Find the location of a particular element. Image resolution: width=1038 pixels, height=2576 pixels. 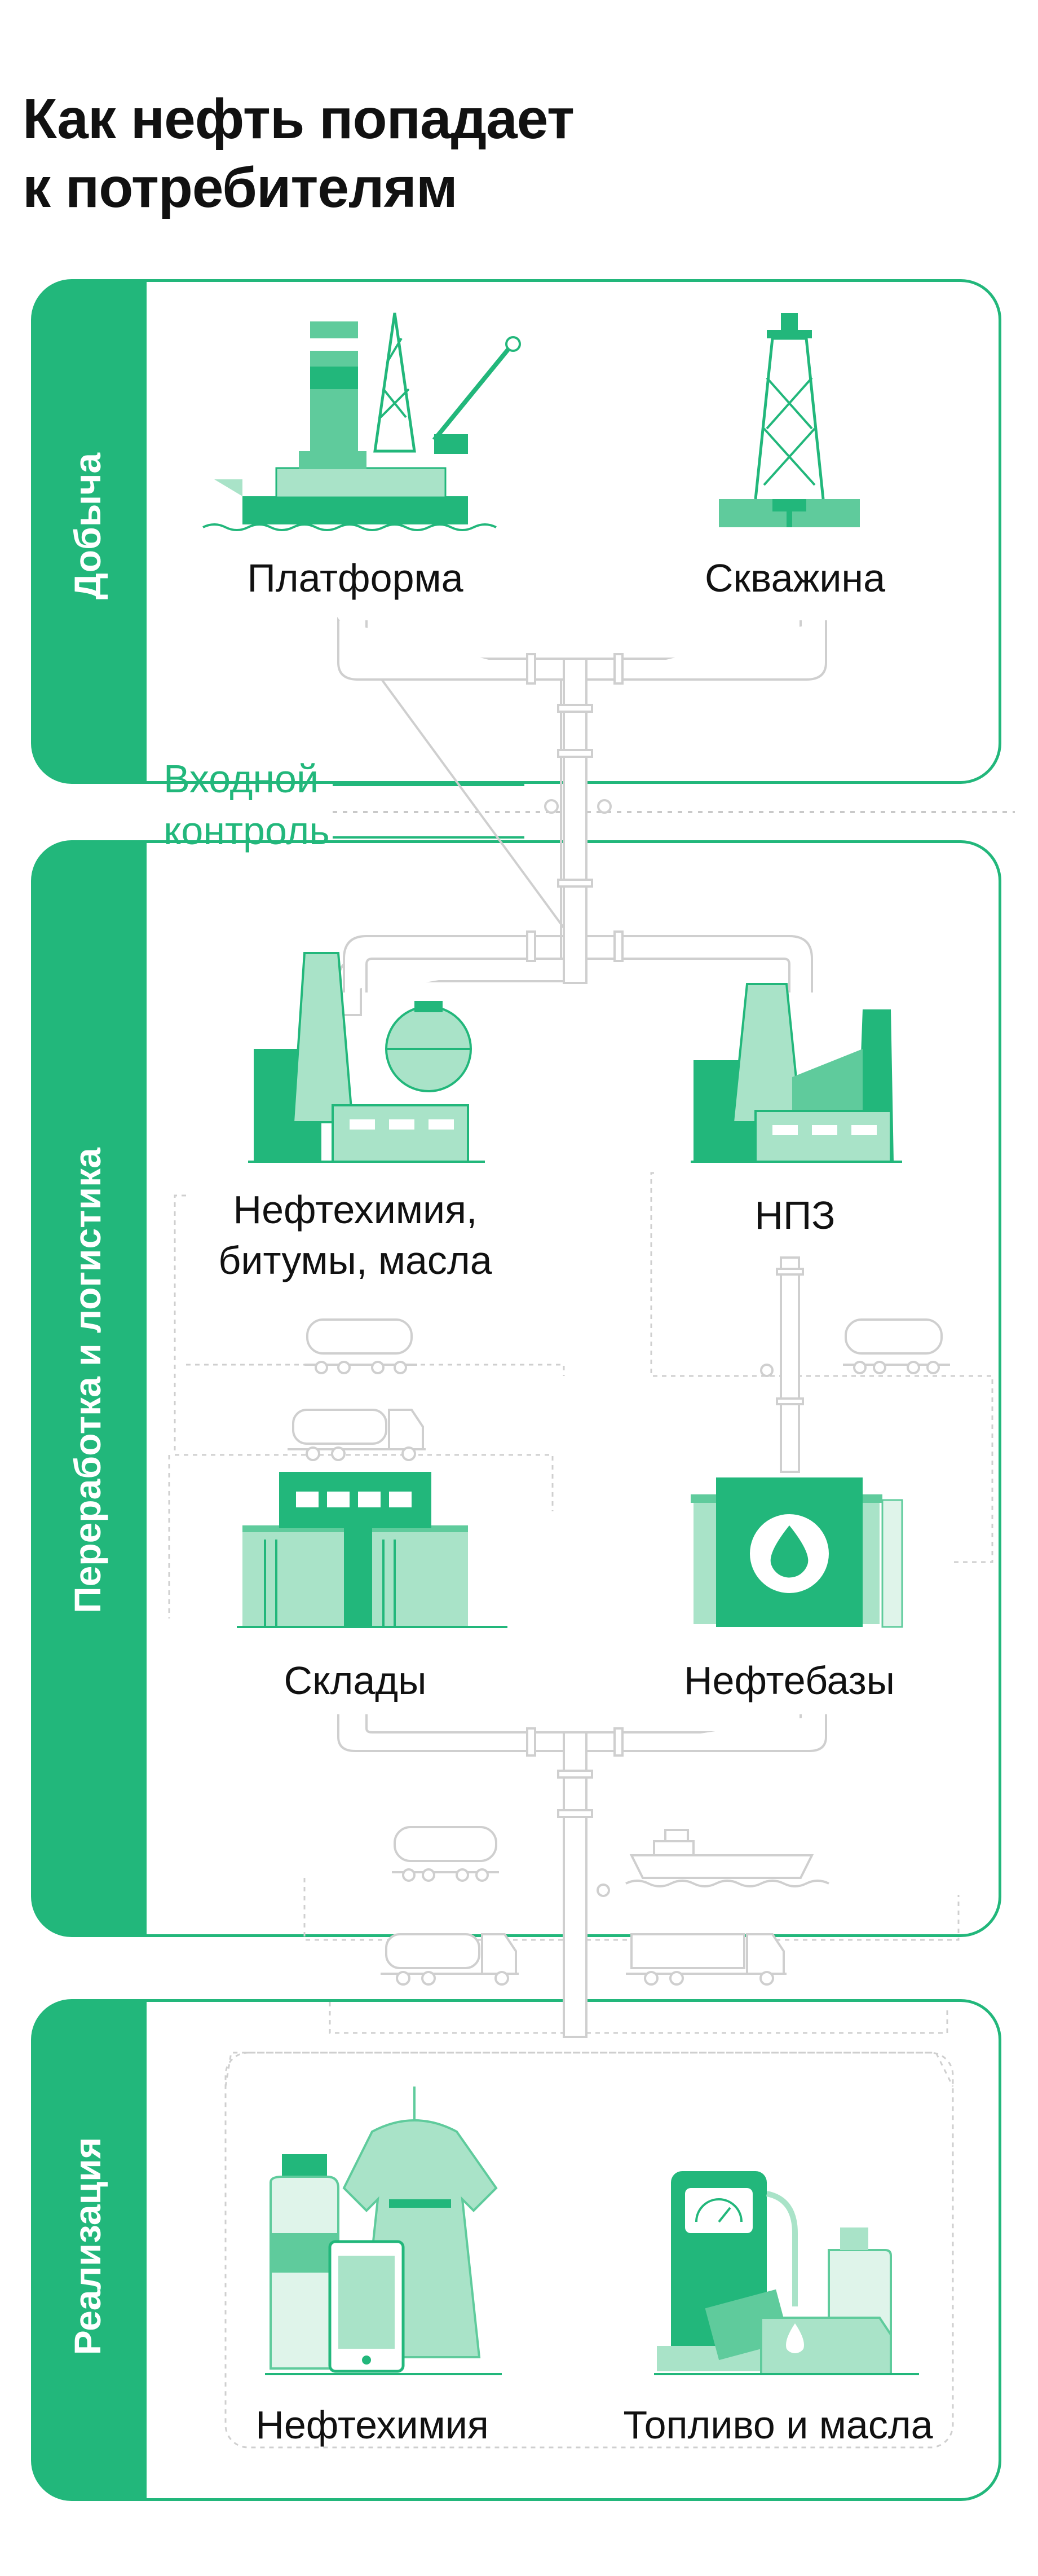

warehouse-illustration is located at coordinates (372, 1550).